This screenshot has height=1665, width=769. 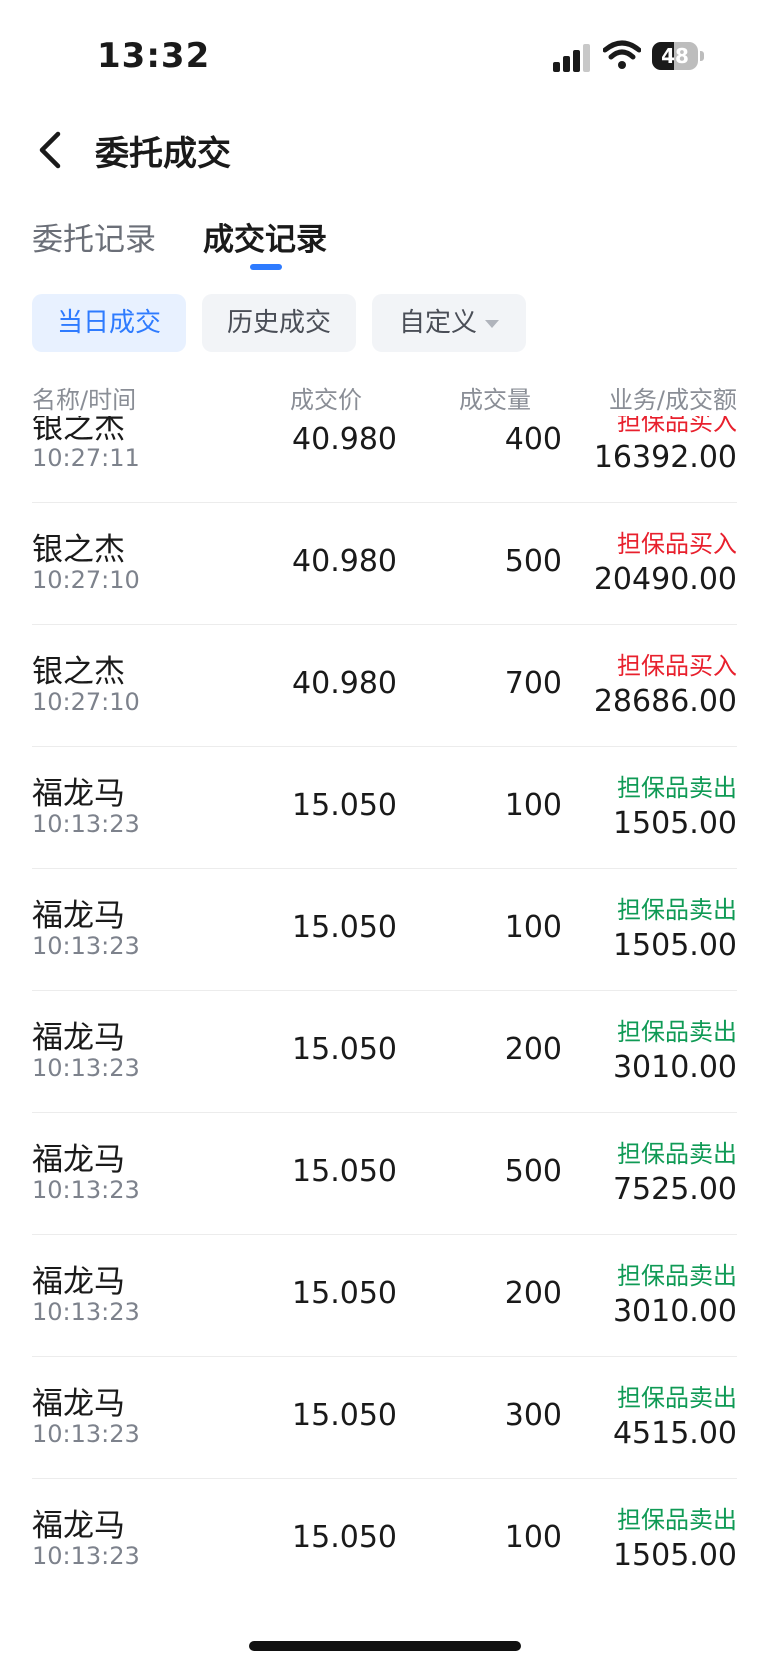 What do you see at coordinates (622, 54) in the screenshot?
I see `wifi-icon` at bounding box center [622, 54].